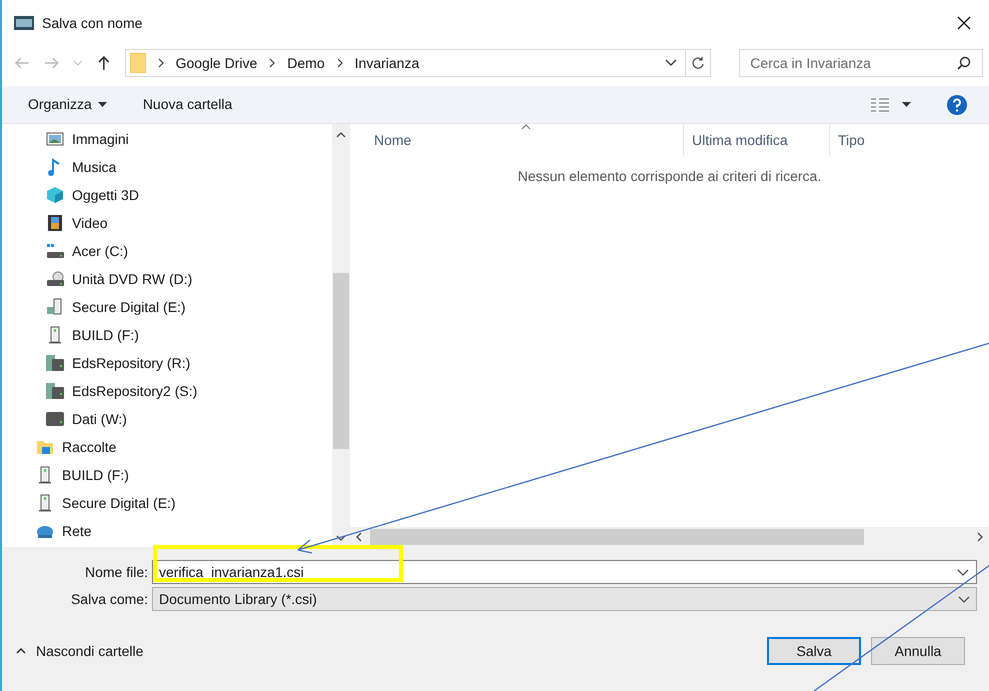 Image resolution: width=989 pixels, height=691 pixels. Describe the element at coordinates (564, 599) in the screenshot. I see `save-as-type-dropdown: Documento Library (*.csi)` at that location.